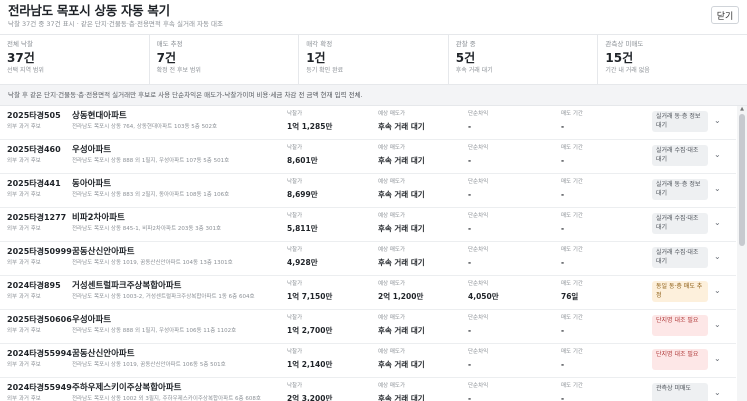 The height and width of the screenshot is (401, 747). What do you see at coordinates (309, 359) in the screenshot?
I see `bid-price-cell: 낙찰가 1억 2,140만` at bounding box center [309, 359].